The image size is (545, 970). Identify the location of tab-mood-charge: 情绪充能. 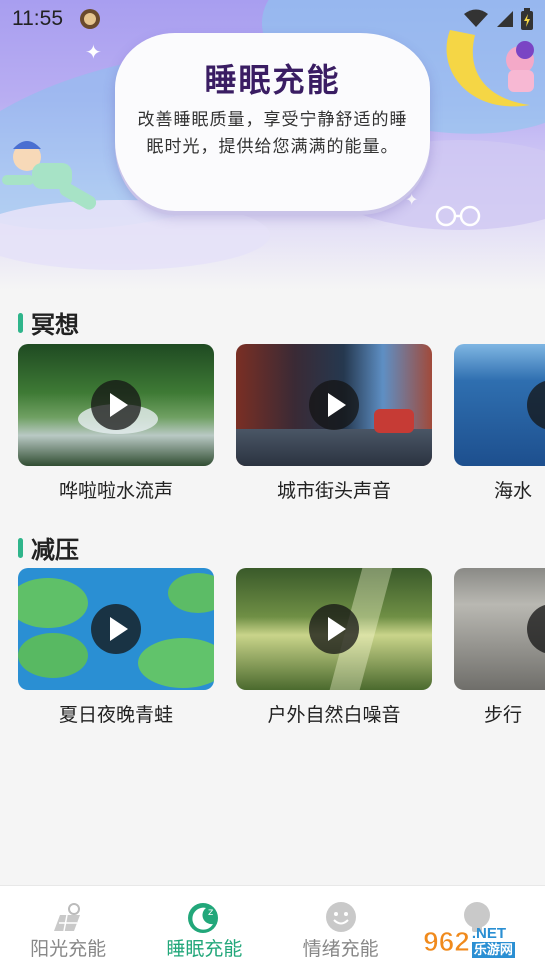
(341, 935).